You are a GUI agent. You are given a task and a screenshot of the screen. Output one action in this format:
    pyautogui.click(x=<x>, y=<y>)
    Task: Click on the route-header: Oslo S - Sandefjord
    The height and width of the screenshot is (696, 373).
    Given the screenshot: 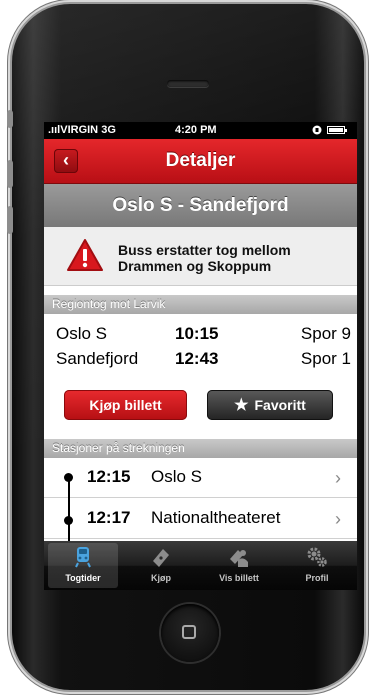 What is the action you would take?
    pyautogui.click(x=200, y=205)
    